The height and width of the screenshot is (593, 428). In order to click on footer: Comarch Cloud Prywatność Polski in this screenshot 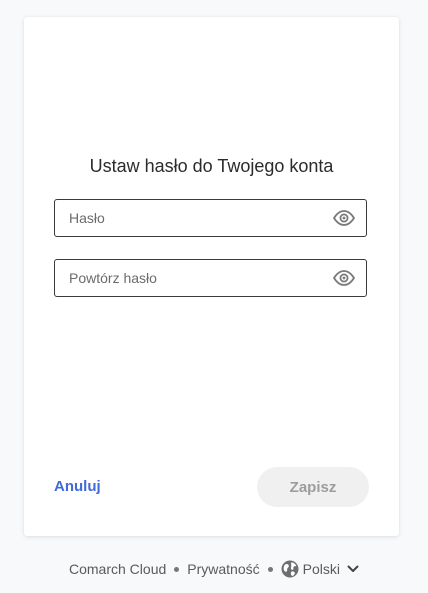, I will do `click(214, 569)`.